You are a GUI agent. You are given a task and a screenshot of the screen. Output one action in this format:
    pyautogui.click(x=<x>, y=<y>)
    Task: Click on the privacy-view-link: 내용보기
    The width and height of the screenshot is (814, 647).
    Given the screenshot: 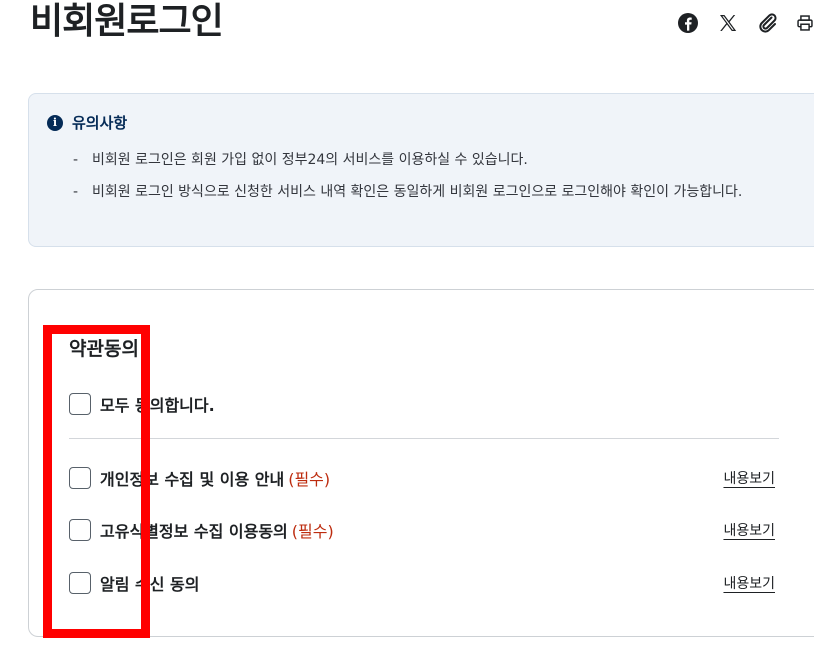 What is the action you would take?
    pyautogui.click(x=749, y=478)
    